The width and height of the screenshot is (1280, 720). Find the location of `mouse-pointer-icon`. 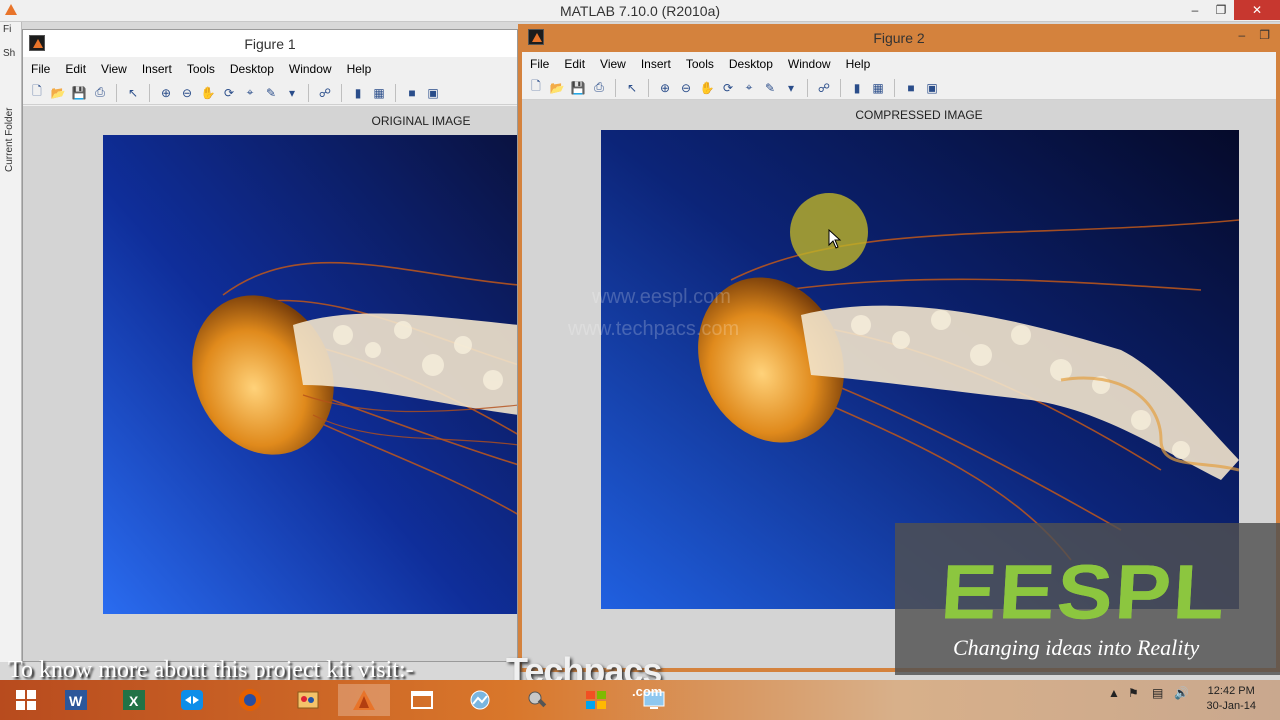

mouse-pointer-icon is located at coordinates (835, 239).